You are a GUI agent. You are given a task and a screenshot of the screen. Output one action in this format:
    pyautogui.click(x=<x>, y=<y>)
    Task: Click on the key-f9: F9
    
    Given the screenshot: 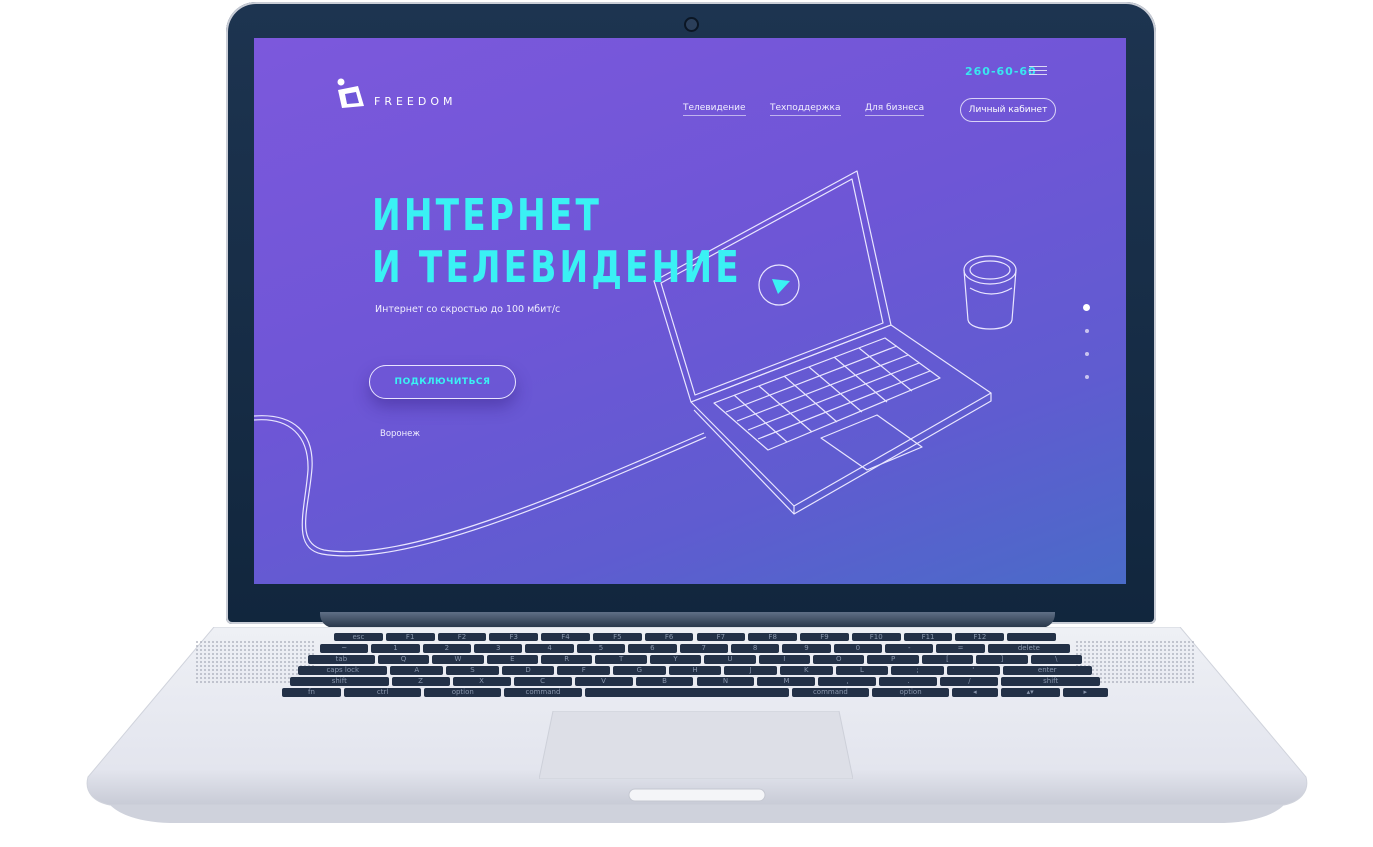 What is the action you would take?
    pyautogui.click(x=824, y=637)
    